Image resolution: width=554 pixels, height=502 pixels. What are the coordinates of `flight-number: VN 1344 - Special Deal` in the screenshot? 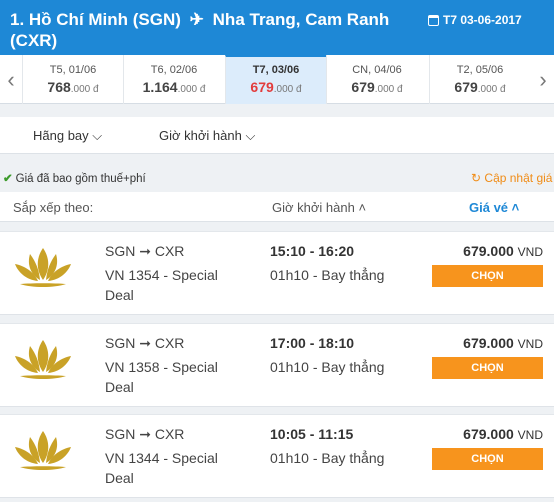 It's located at (161, 468).